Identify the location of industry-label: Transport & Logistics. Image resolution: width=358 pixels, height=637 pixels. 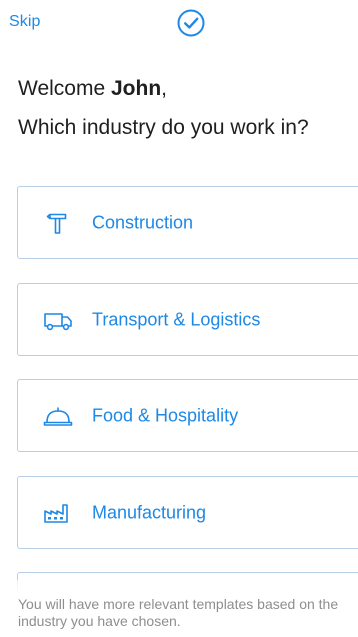
(176, 319).